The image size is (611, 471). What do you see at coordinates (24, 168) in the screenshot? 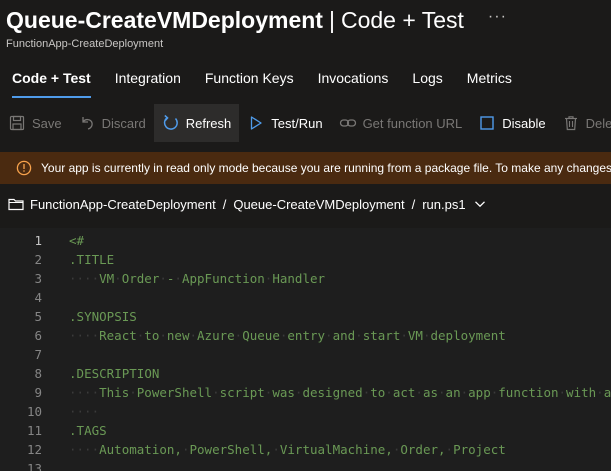
I see `warning-icon` at bounding box center [24, 168].